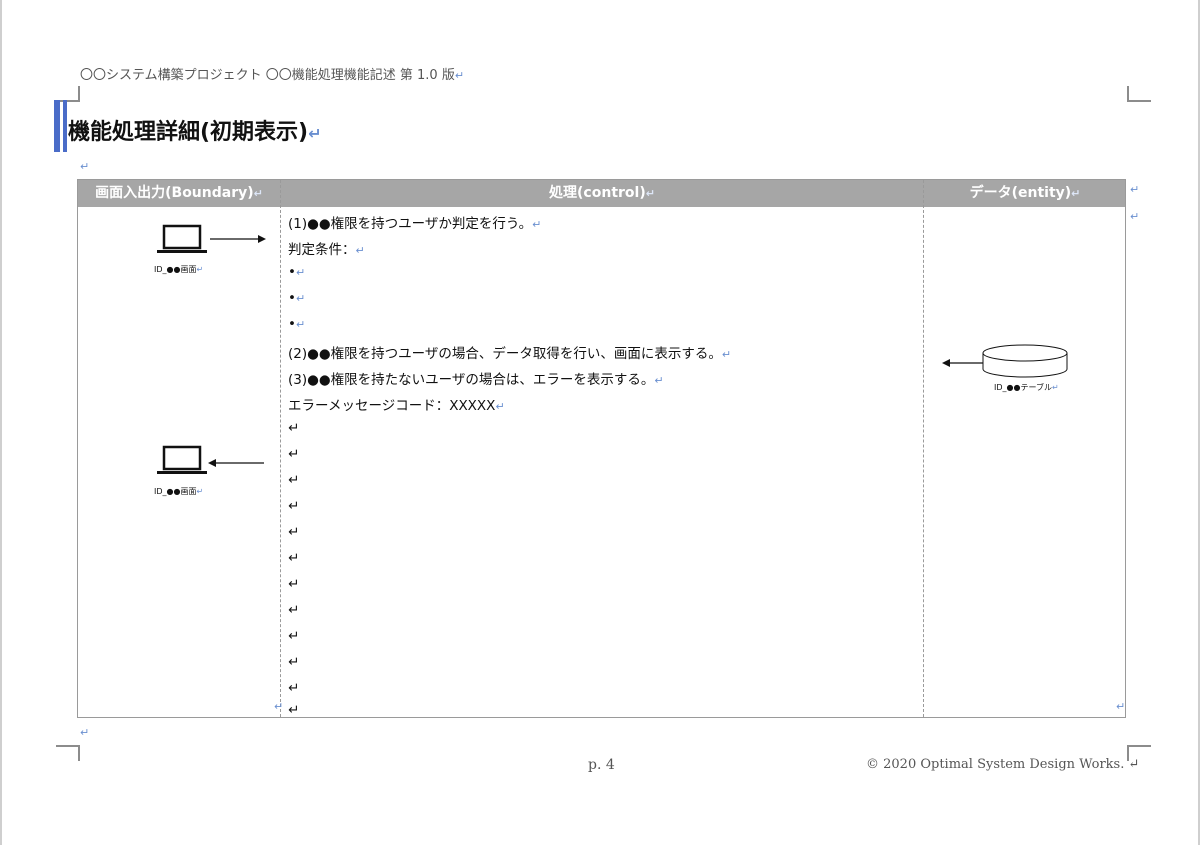 This screenshot has height=845, width=1200. I want to click on column-header-entity: データ(entity)↵, so click(1025, 193).